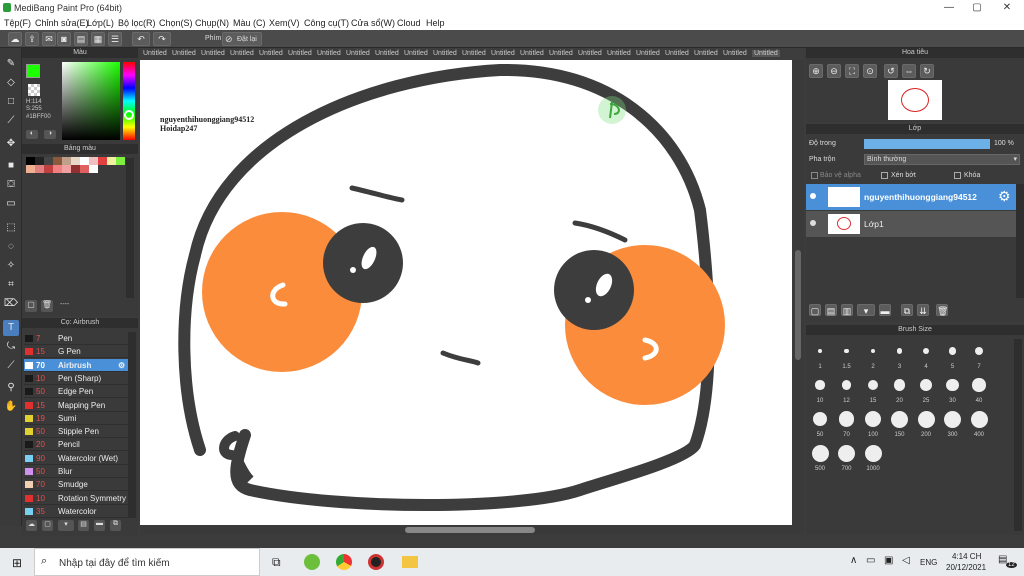 This screenshot has width=1024, height=576. What do you see at coordinates (147, 562) in the screenshot?
I see `search-box: ⌕ Nhập tại đây để tìm kiếm` at bounding box center [147, 562].